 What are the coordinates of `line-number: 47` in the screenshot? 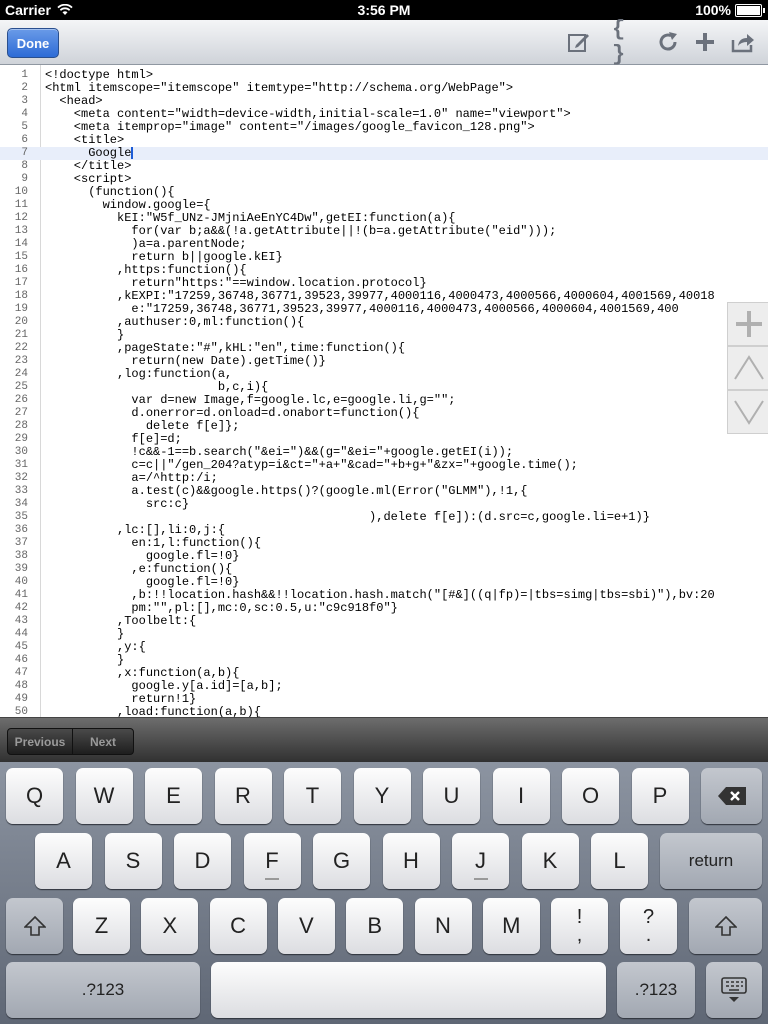 It's located at (21, 673).